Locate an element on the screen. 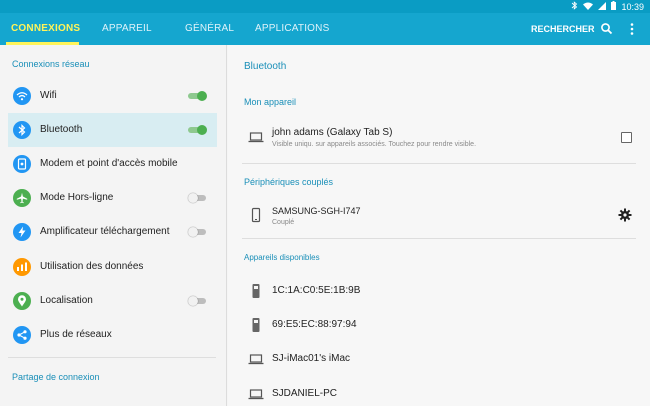 The image size is (650, 406). airplane-toggle is located at coordinates (197, 198).